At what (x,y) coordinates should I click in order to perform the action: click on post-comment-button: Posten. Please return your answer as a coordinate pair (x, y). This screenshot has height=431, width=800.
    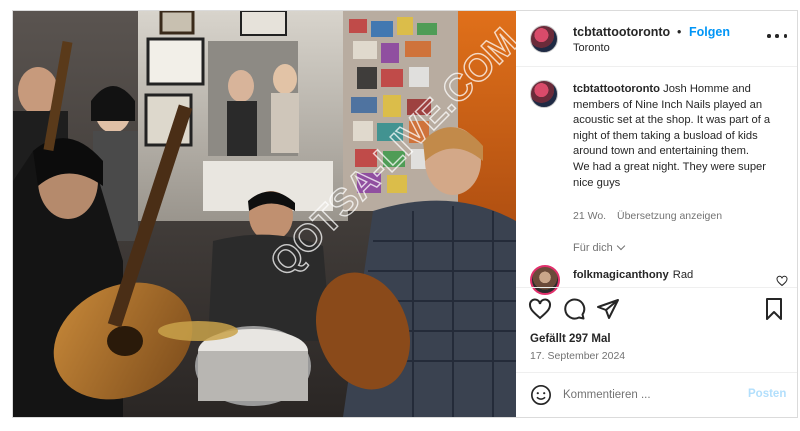
    Looking at the image, I should click on (767, 394).